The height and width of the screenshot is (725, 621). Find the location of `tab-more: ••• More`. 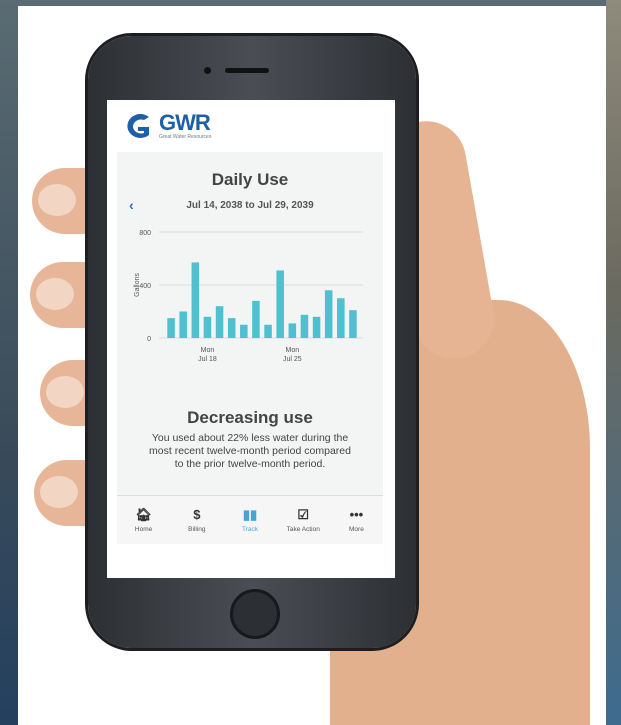

tab-more: ••• More is located at coordinates (356, 520).